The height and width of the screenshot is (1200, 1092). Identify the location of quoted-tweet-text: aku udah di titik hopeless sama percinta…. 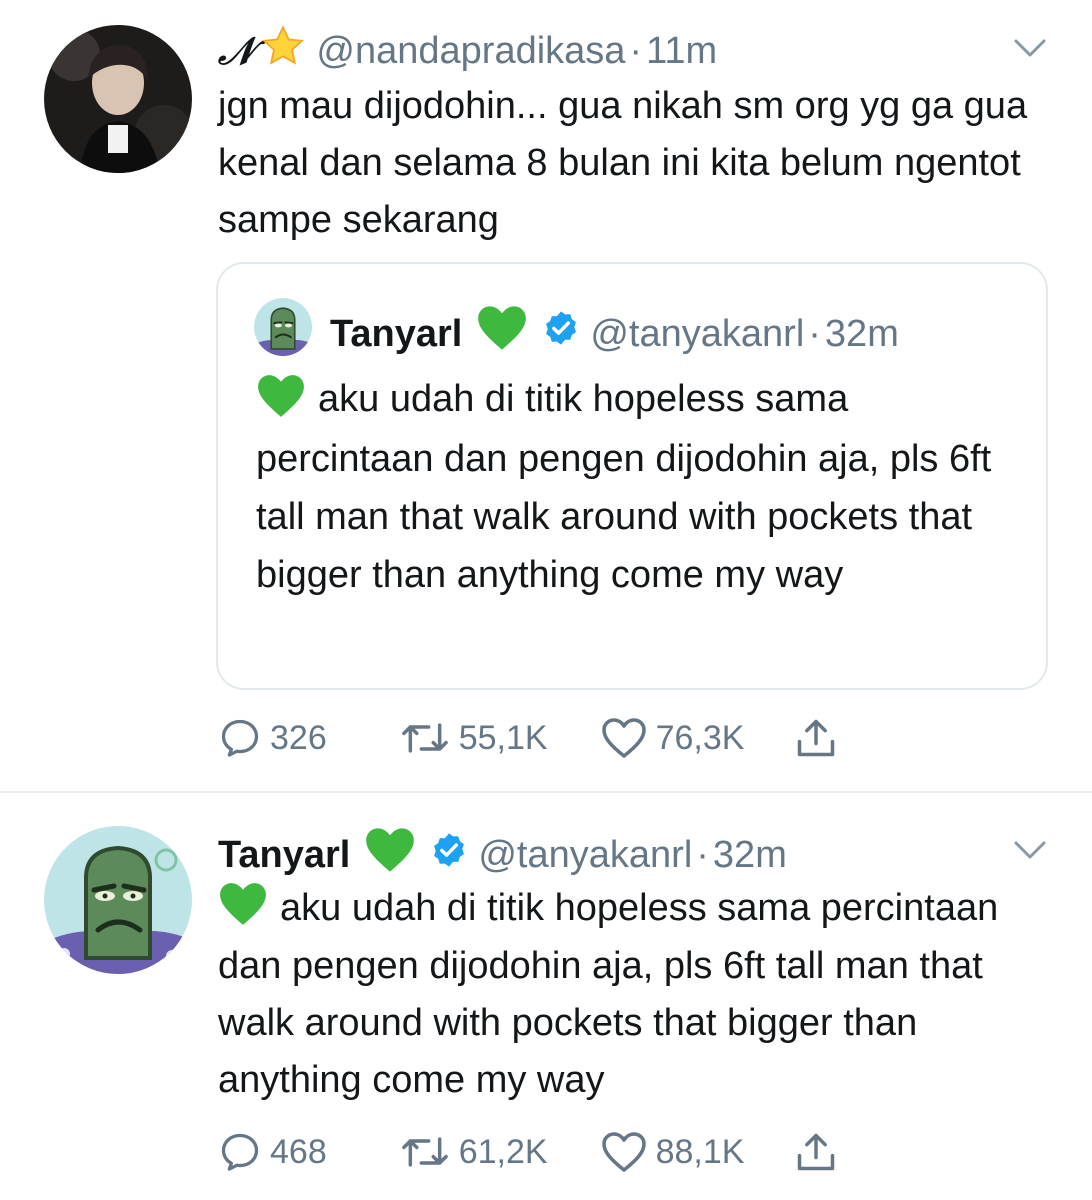
(624, 487).